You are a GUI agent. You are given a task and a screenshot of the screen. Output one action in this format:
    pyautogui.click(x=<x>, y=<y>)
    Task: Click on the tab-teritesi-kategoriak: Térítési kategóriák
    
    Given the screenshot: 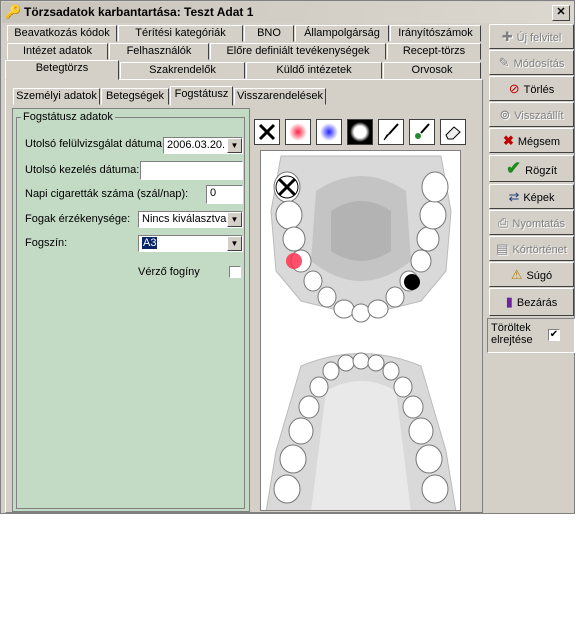 What is the action you would take?
    pyautogui.click(x=180, y=33)
    